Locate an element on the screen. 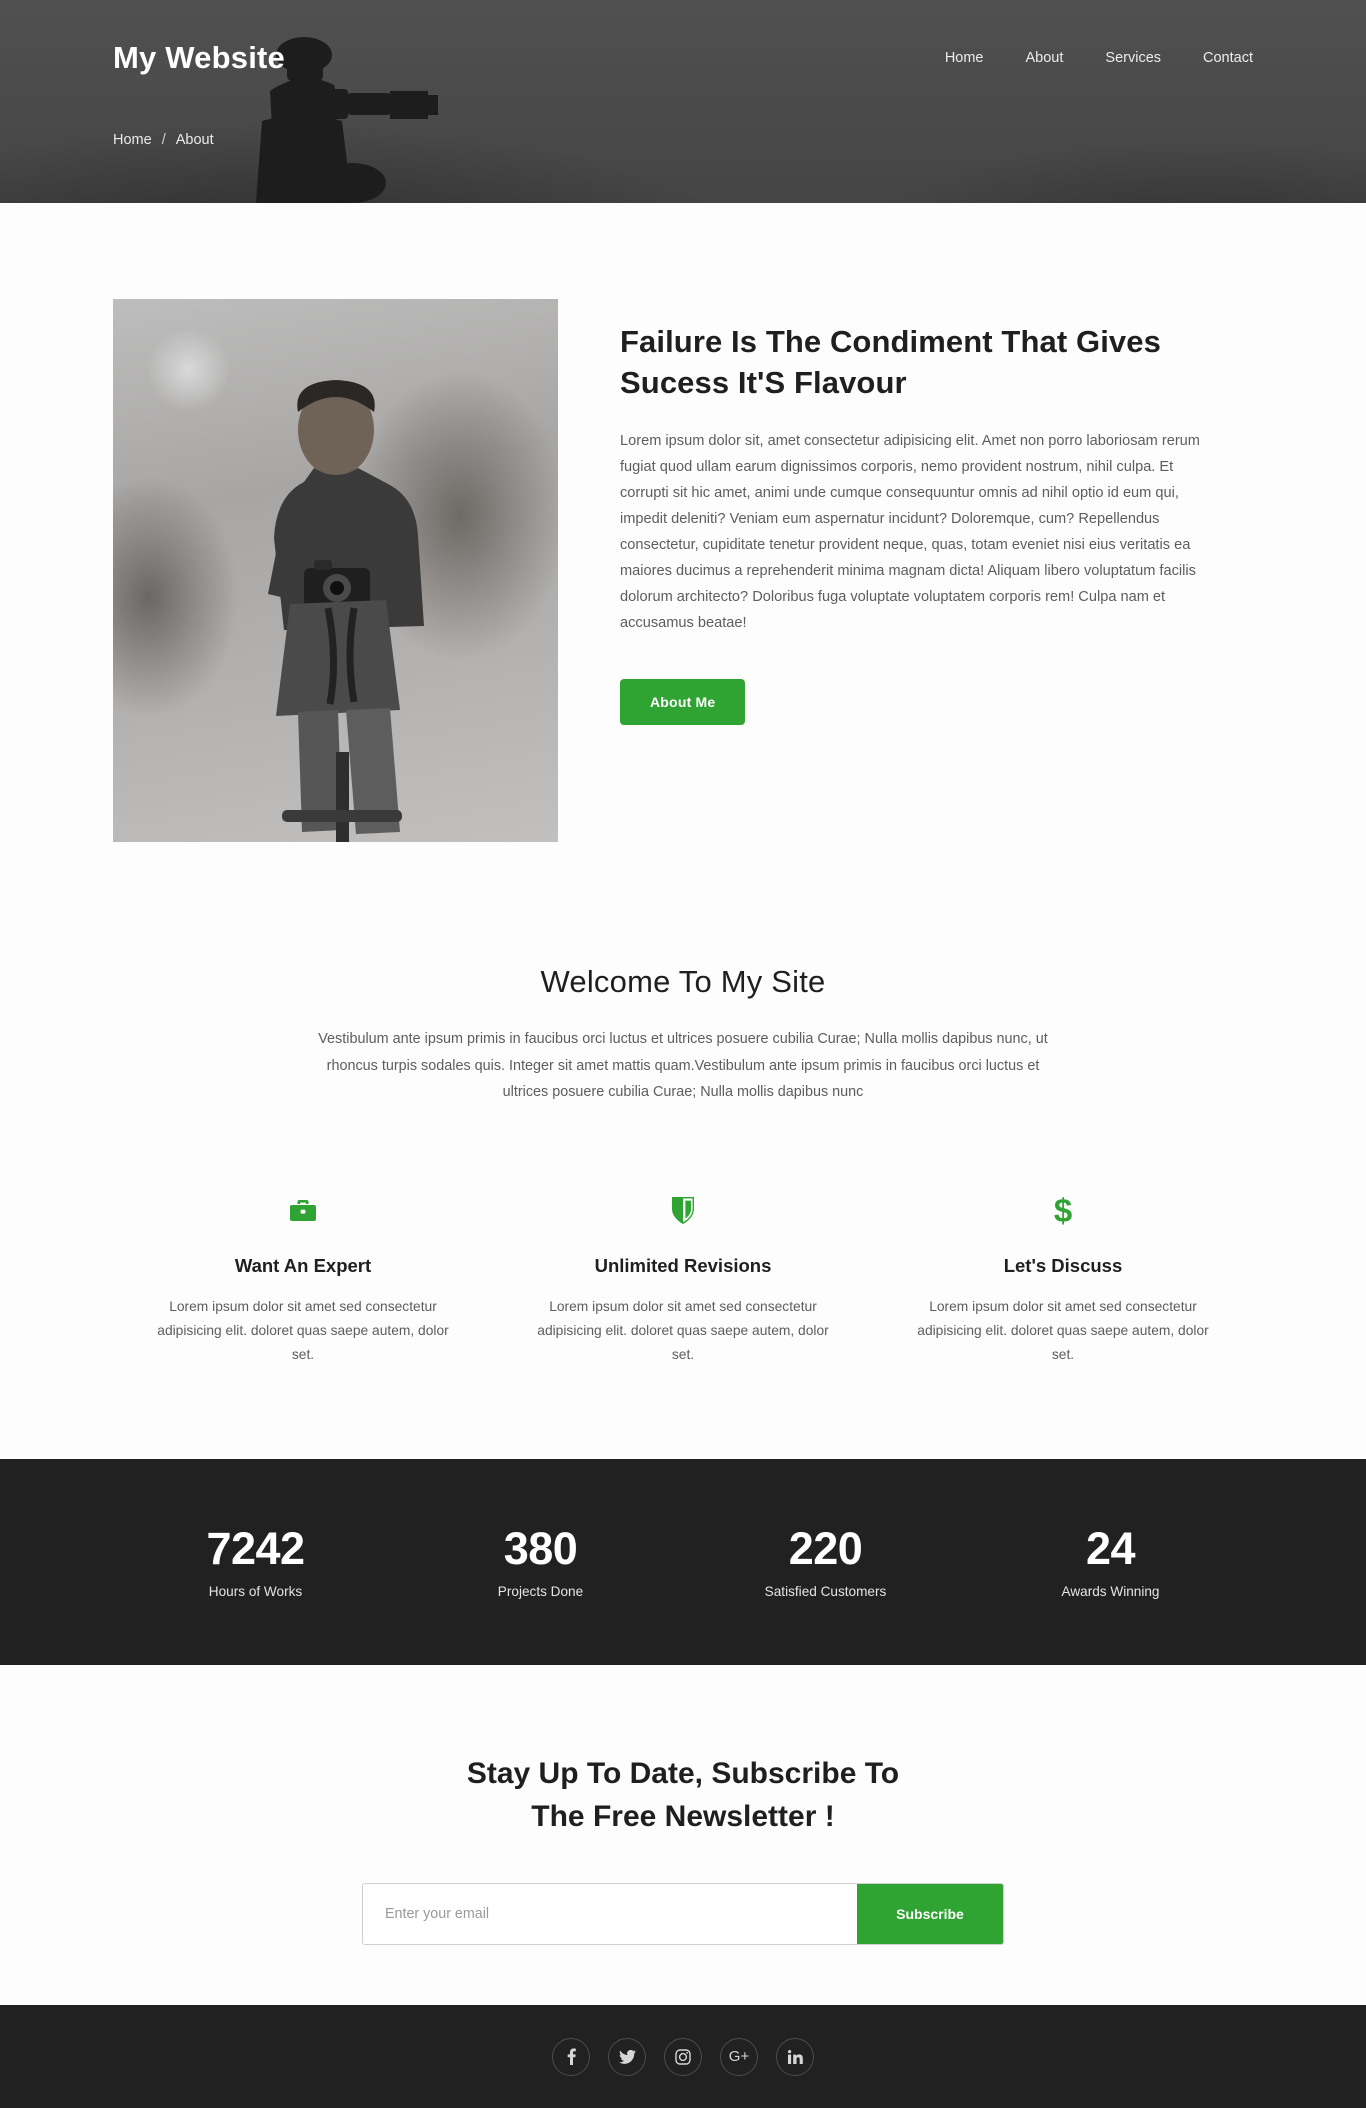 The image size is (1366, 2108). stat-projects-done: 380 Projects Done is located at coordinates (540, 1562).